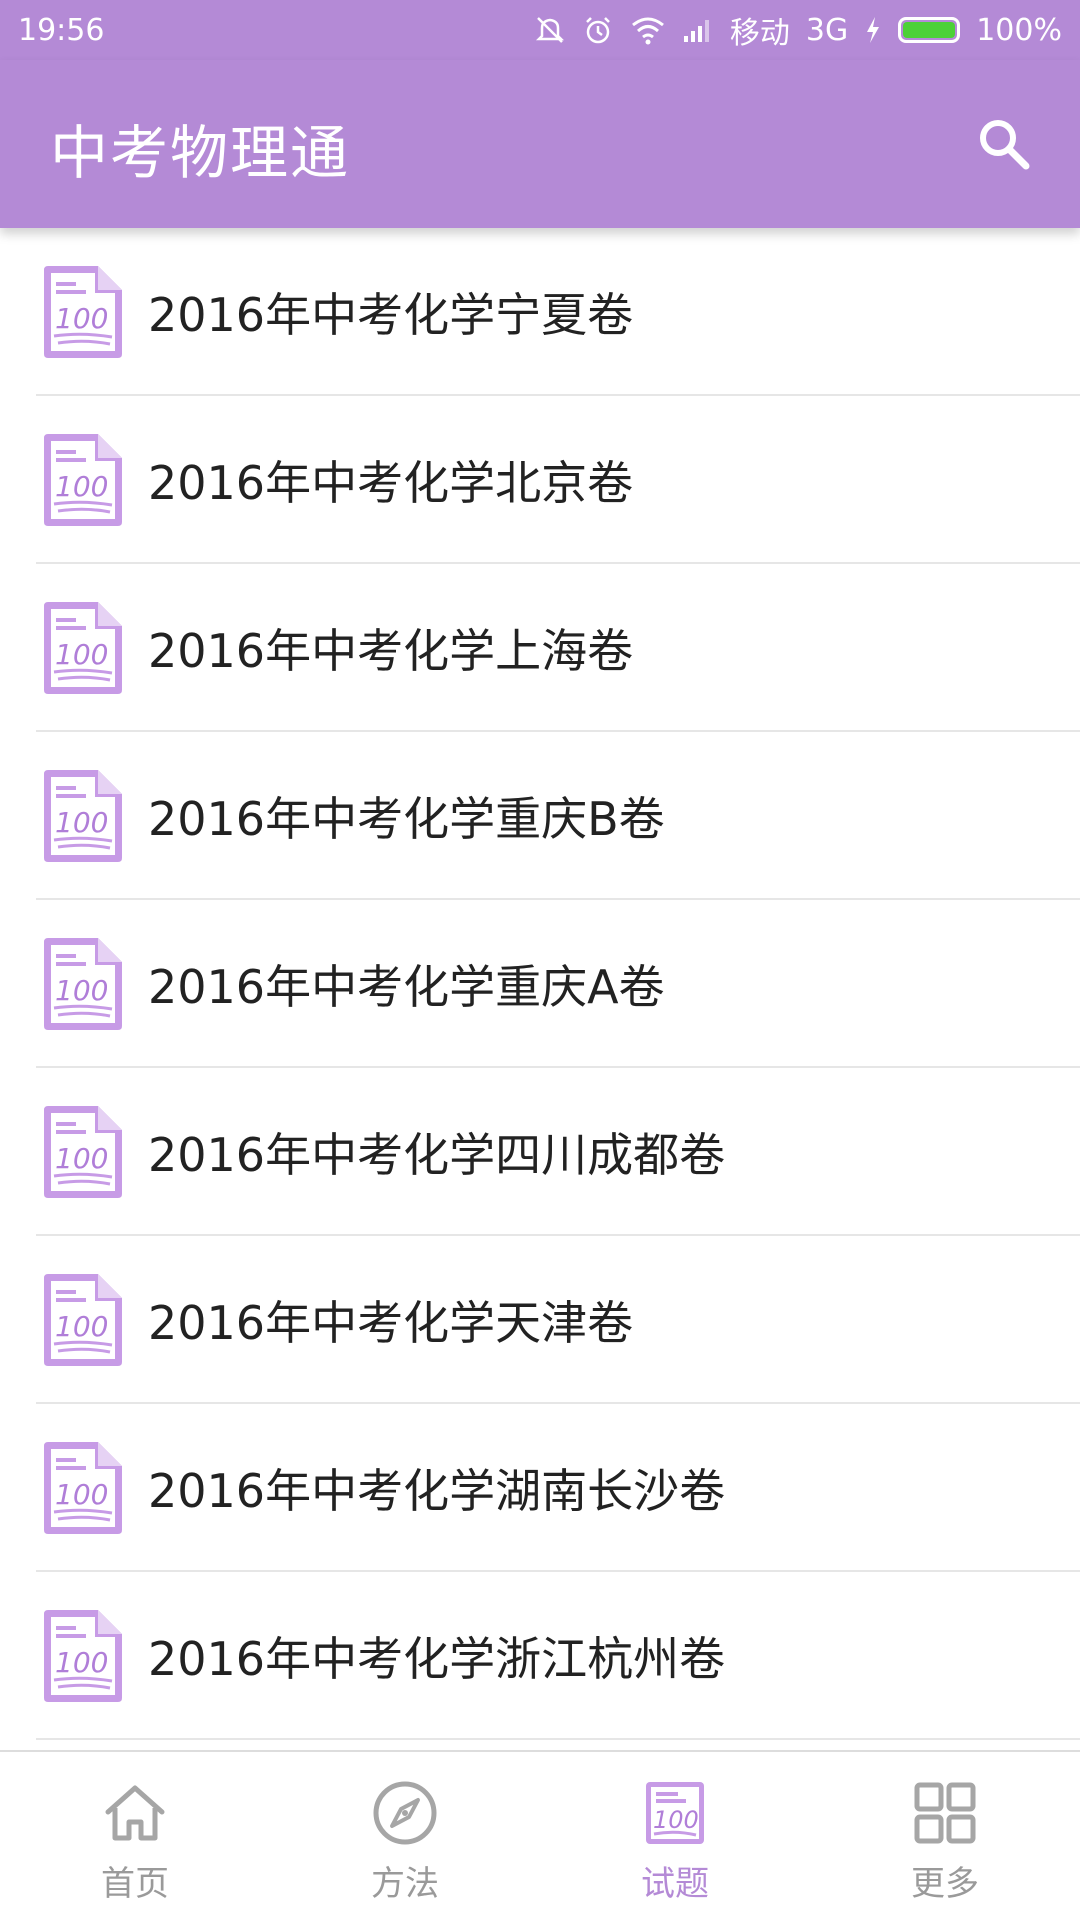 The width and height of the screenshot is (1080, 1920). Describe the element at coordinates (406, 819) in the screenshot. I see `list-item-label: 2016年中考化学重庆B卷` at that location.